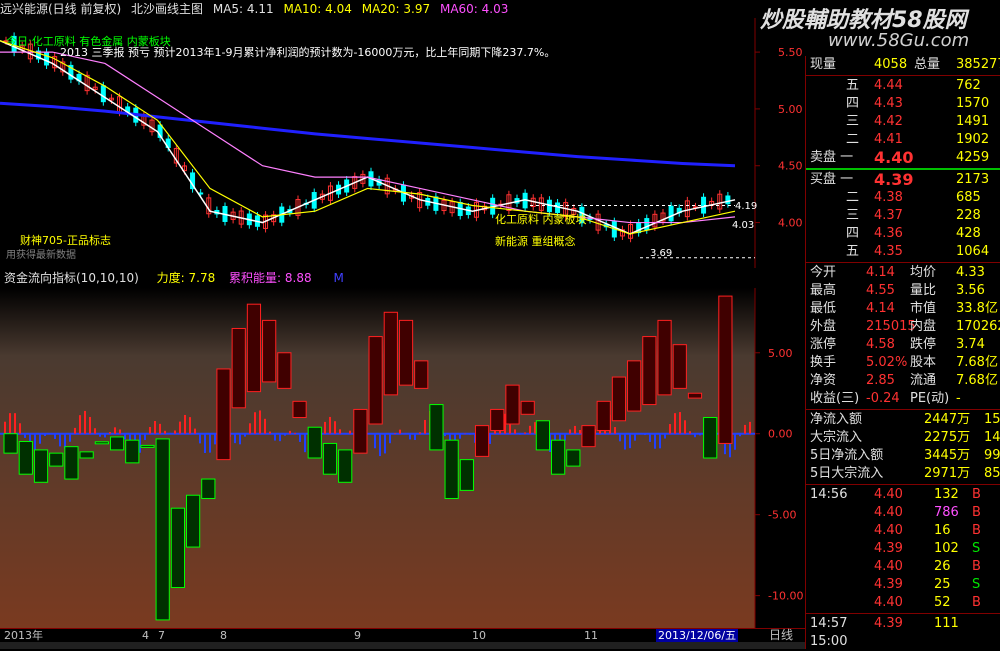 The width and height of the screenshot is (1000, 651). What do you see at coordinates (888, 197) in the screenshot?
I see `cell: 4.38` at bounding box center [888, 197].